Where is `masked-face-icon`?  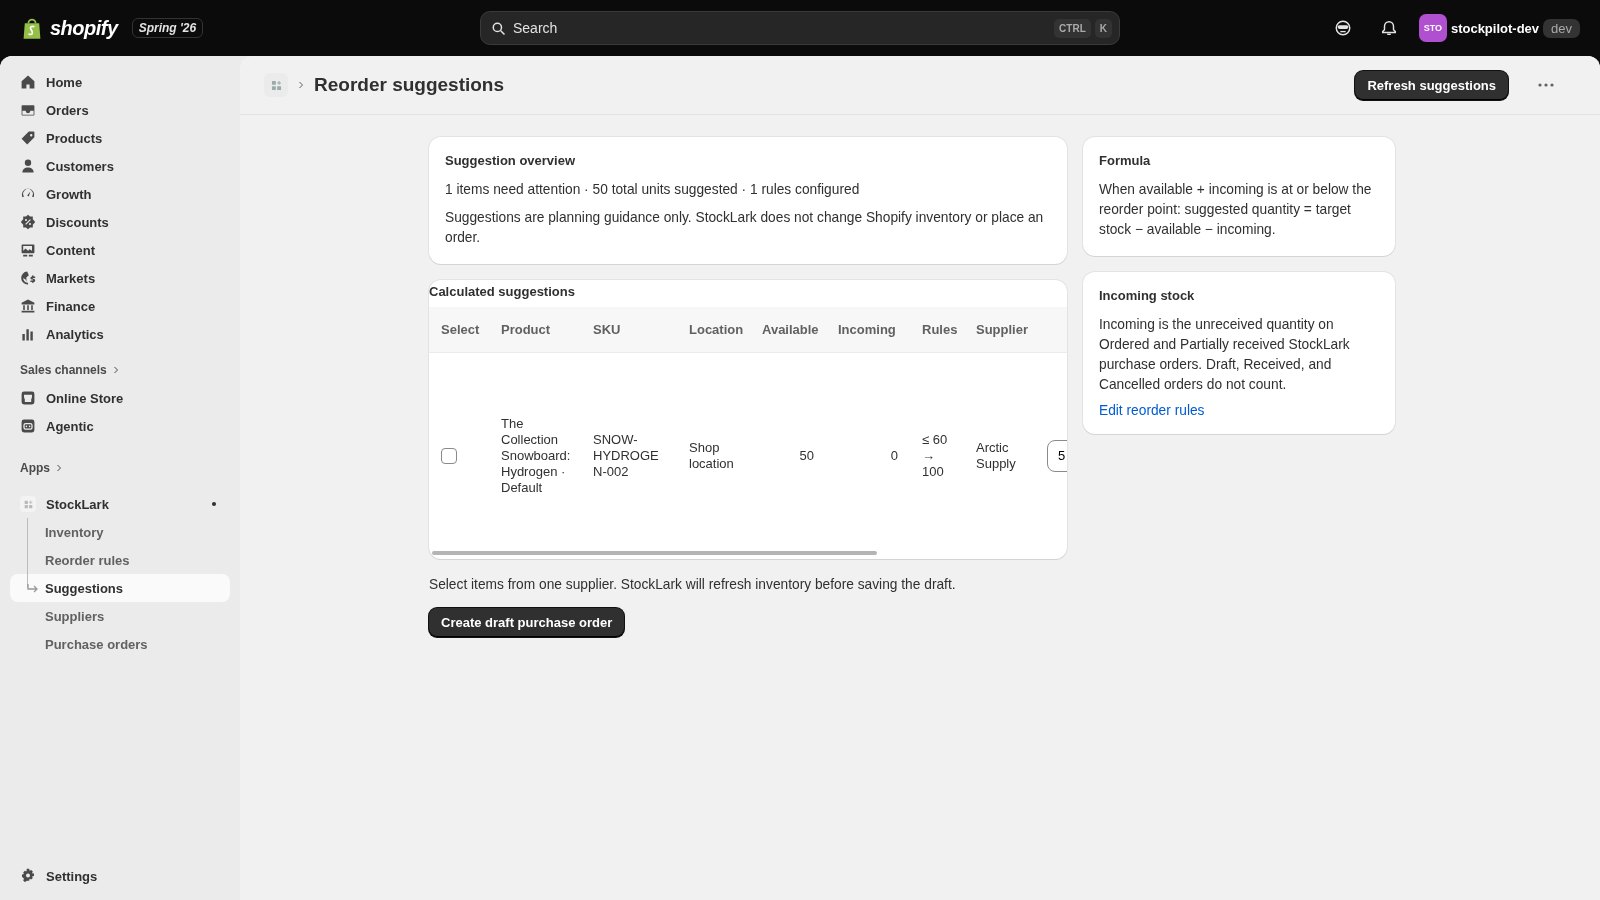
masked-face-icon is located at coordinates (1342, 28).